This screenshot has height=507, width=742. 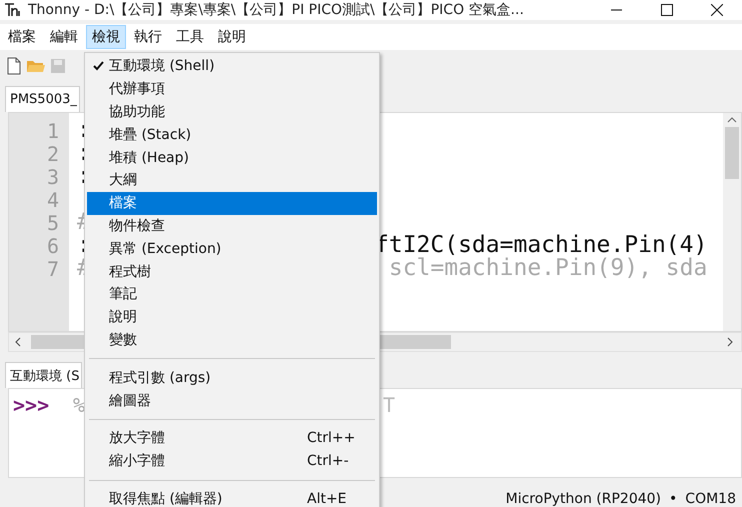 What do you see at coordinates (232, 89) in the screenshot?
I see `menu-item: 代辦事項` at bounding box center [232, 89].